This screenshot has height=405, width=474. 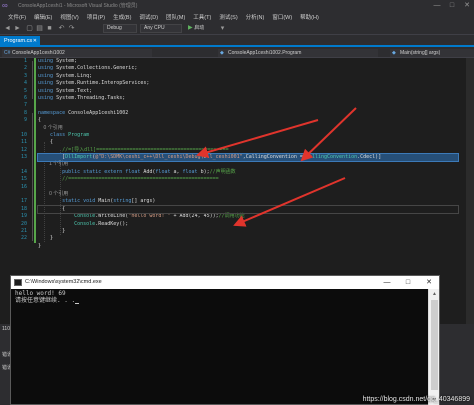 I want to click on code-line: class Program, so click(x=248, y=135).